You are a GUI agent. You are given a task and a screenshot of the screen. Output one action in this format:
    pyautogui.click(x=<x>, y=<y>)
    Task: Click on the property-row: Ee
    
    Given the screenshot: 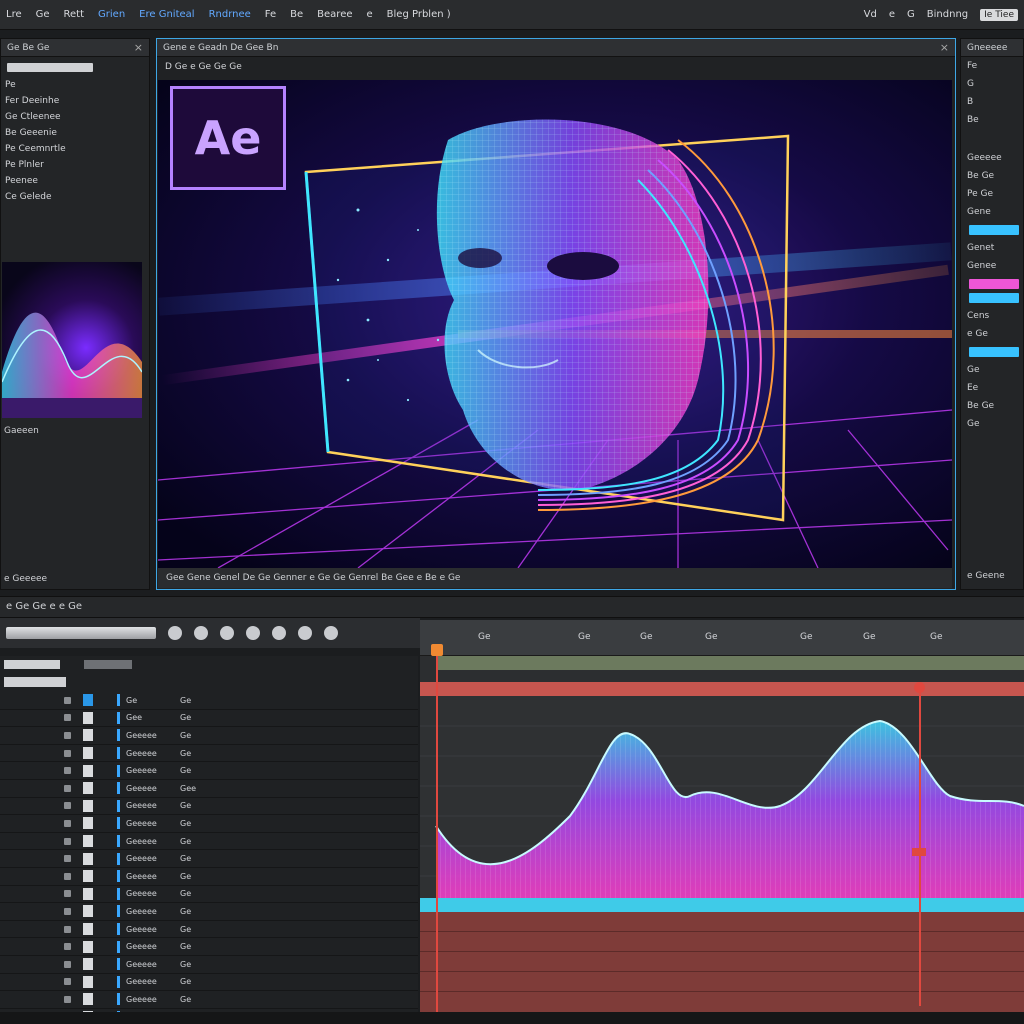 What is the action you would take?
    pyautogui.click(x=992, y=388)
    